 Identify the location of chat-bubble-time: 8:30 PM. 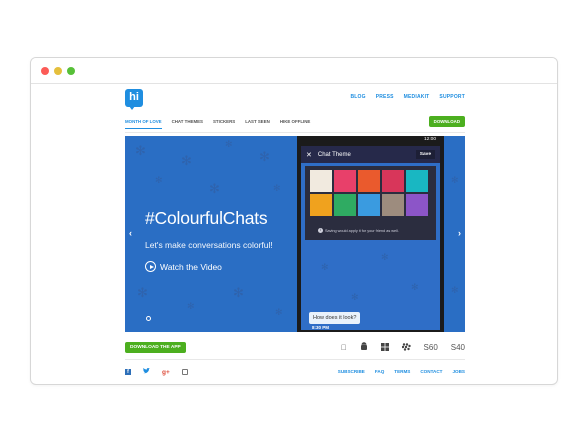
(321, 327).